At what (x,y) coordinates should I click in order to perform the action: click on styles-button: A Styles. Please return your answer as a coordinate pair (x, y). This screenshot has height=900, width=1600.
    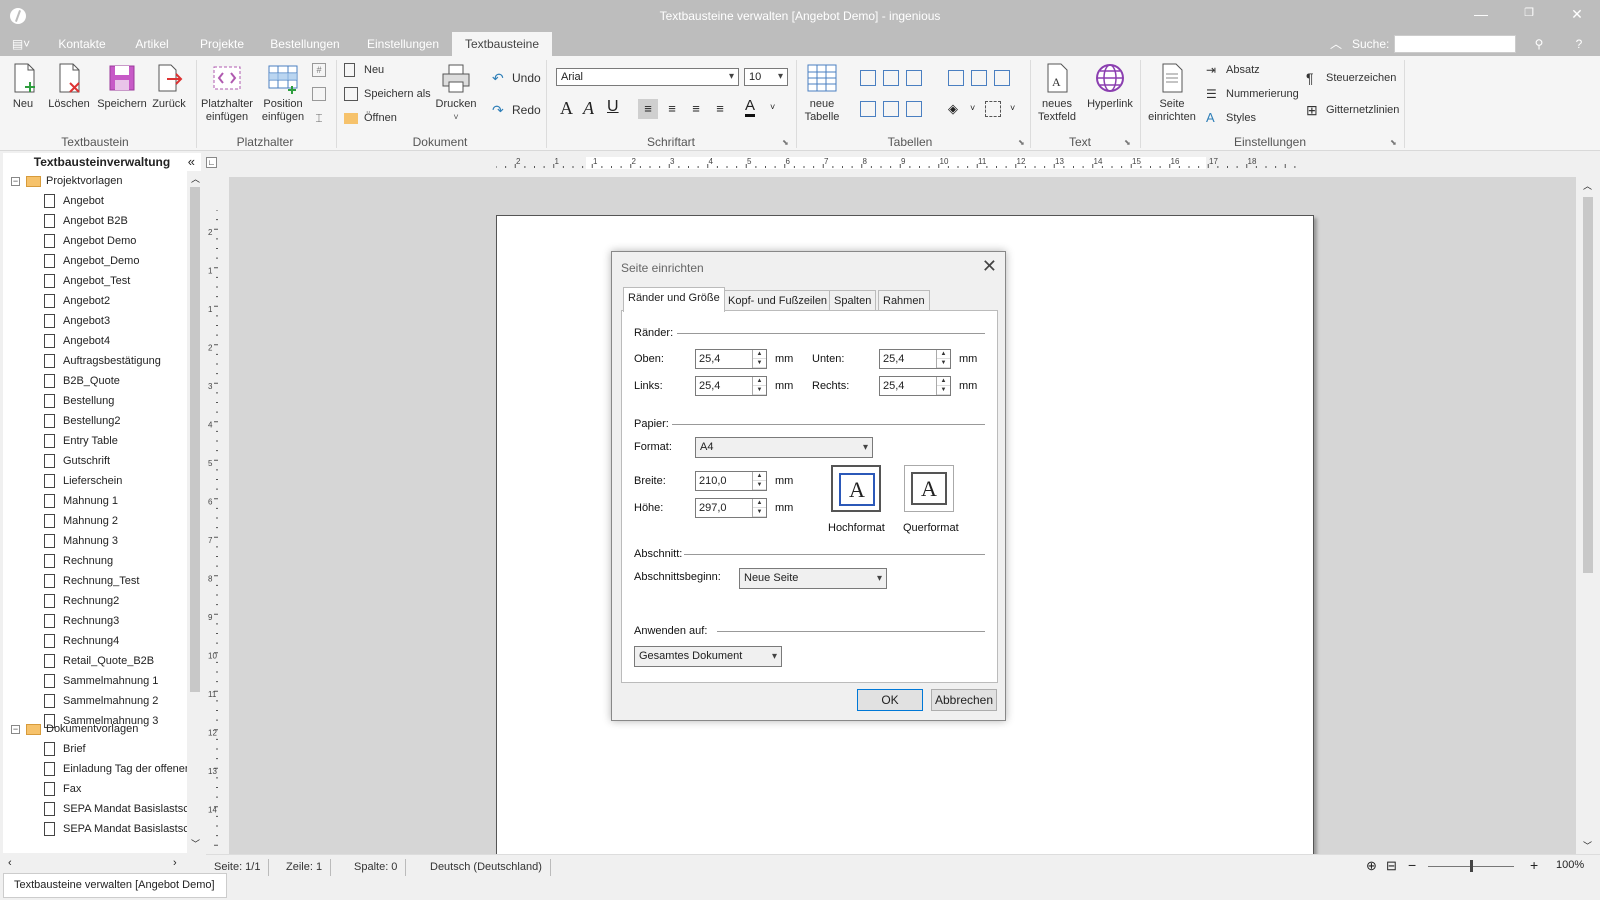
    Looking at the image, I should click on (1231, 118).